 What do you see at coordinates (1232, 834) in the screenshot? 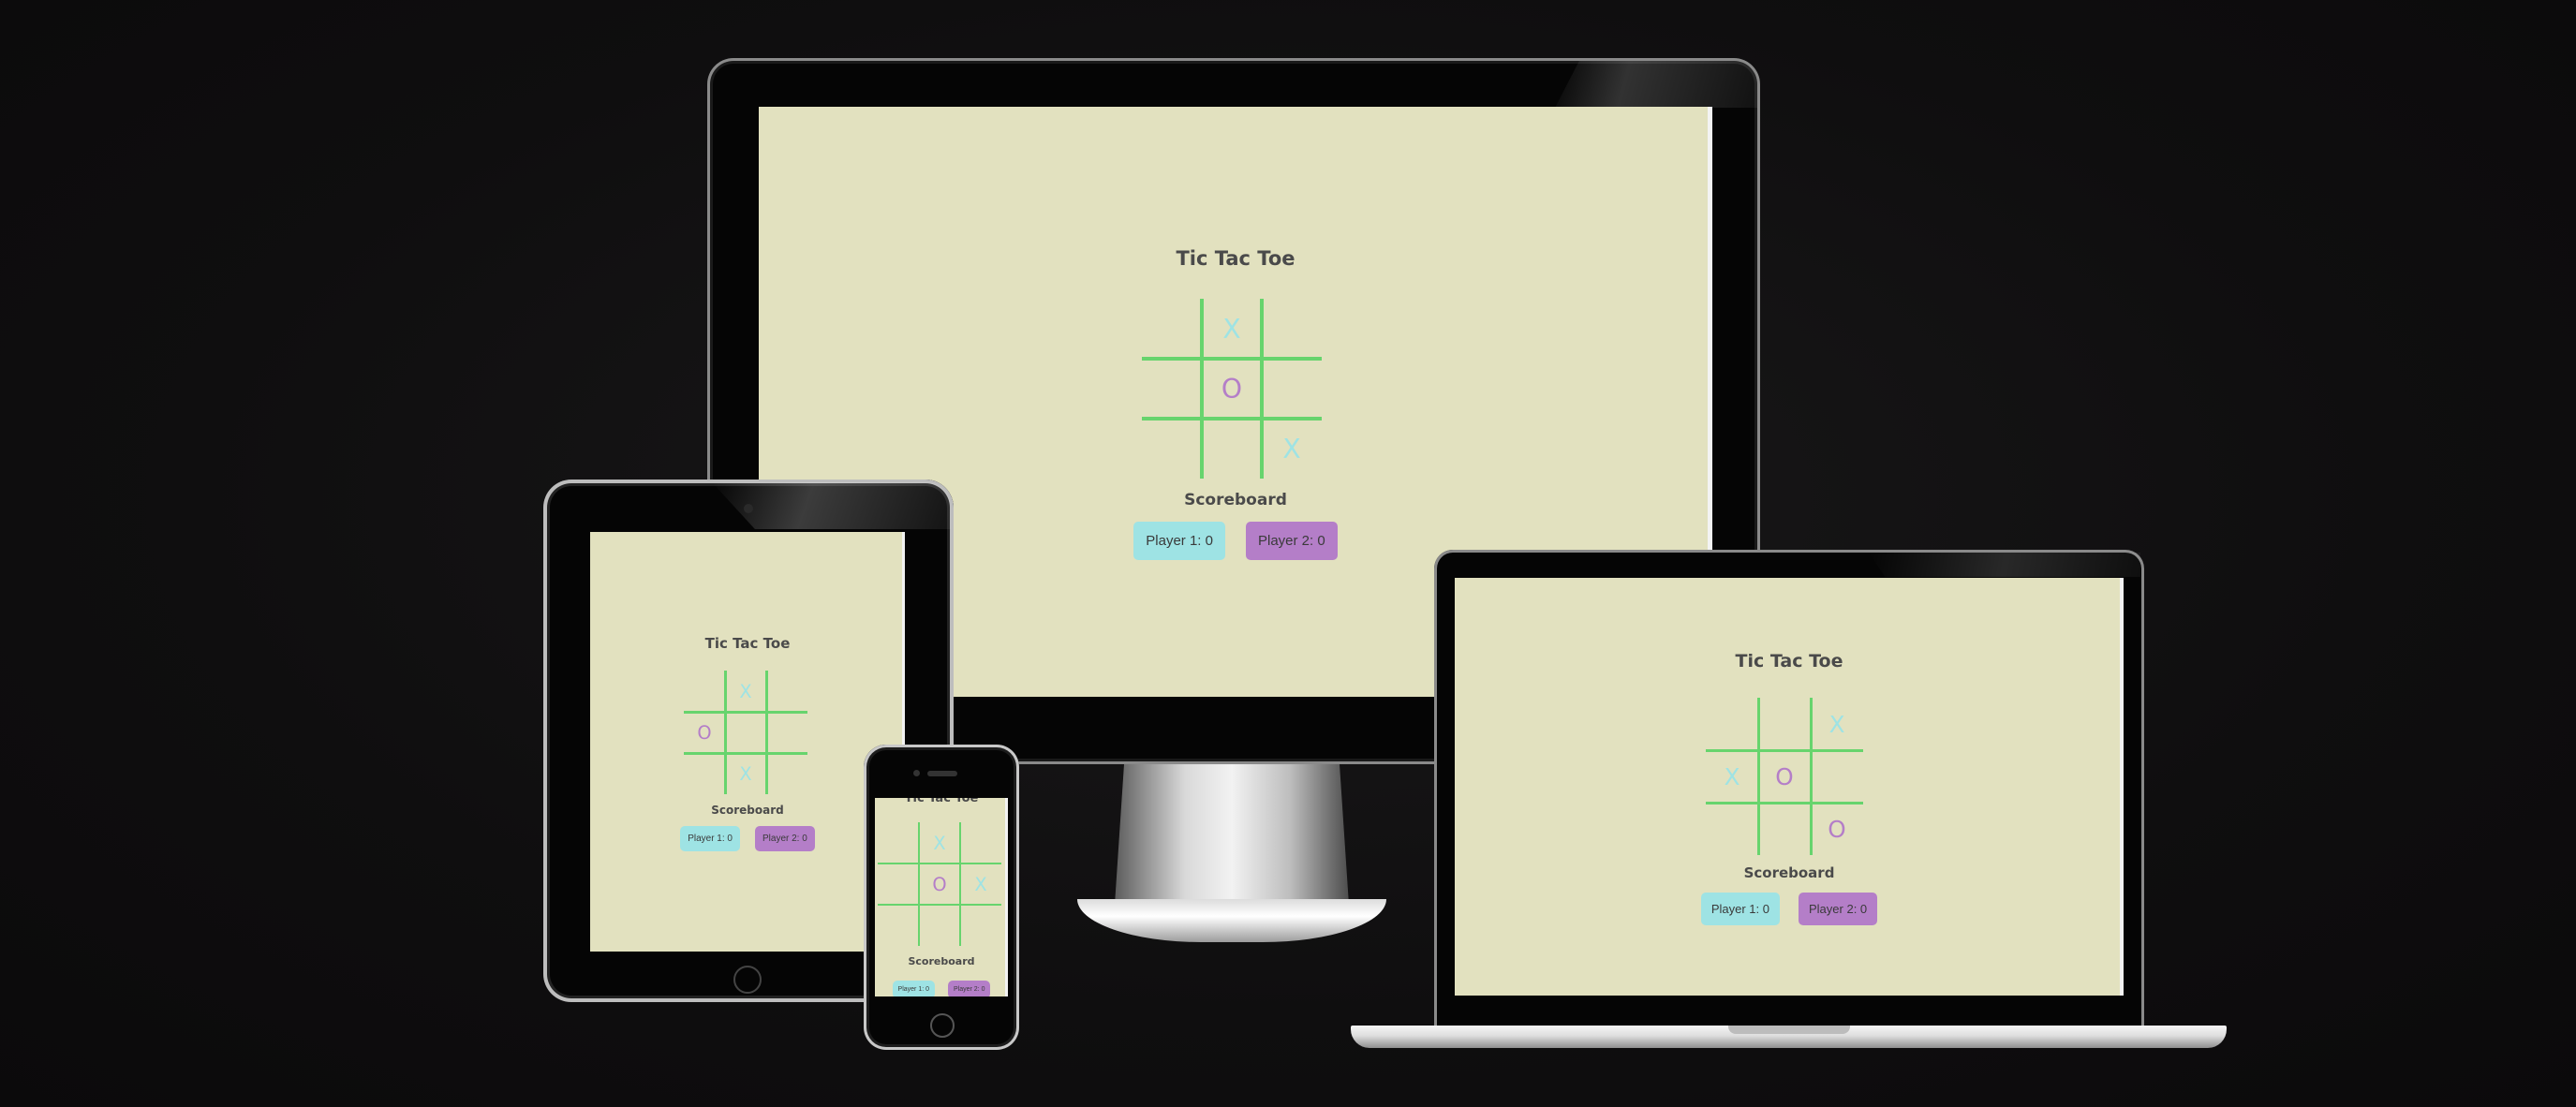
I see `monitor-stand` at bounding box center [1232, 834].